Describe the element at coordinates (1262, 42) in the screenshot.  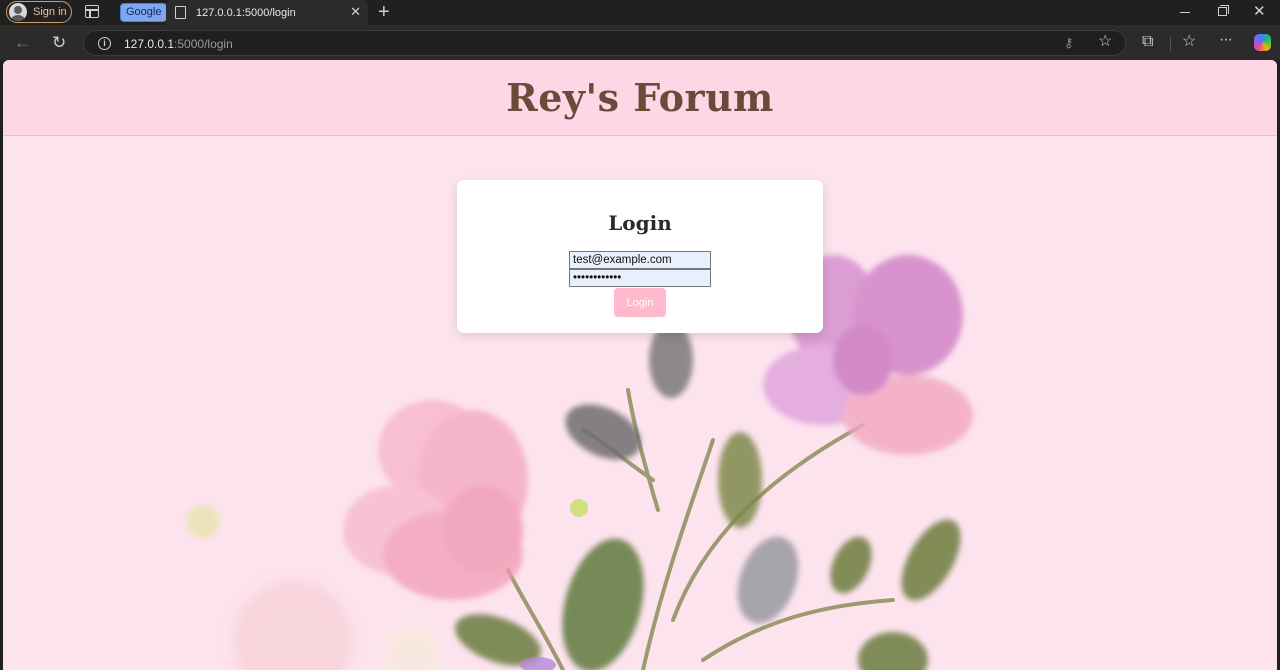
I see `copilot-icon` at that location.